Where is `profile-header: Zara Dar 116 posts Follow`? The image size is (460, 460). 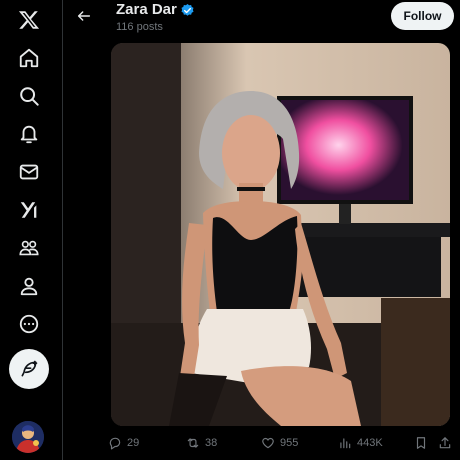
profile-header: Zara Dar 116 posts Follow is located at coordinates (261, 19).